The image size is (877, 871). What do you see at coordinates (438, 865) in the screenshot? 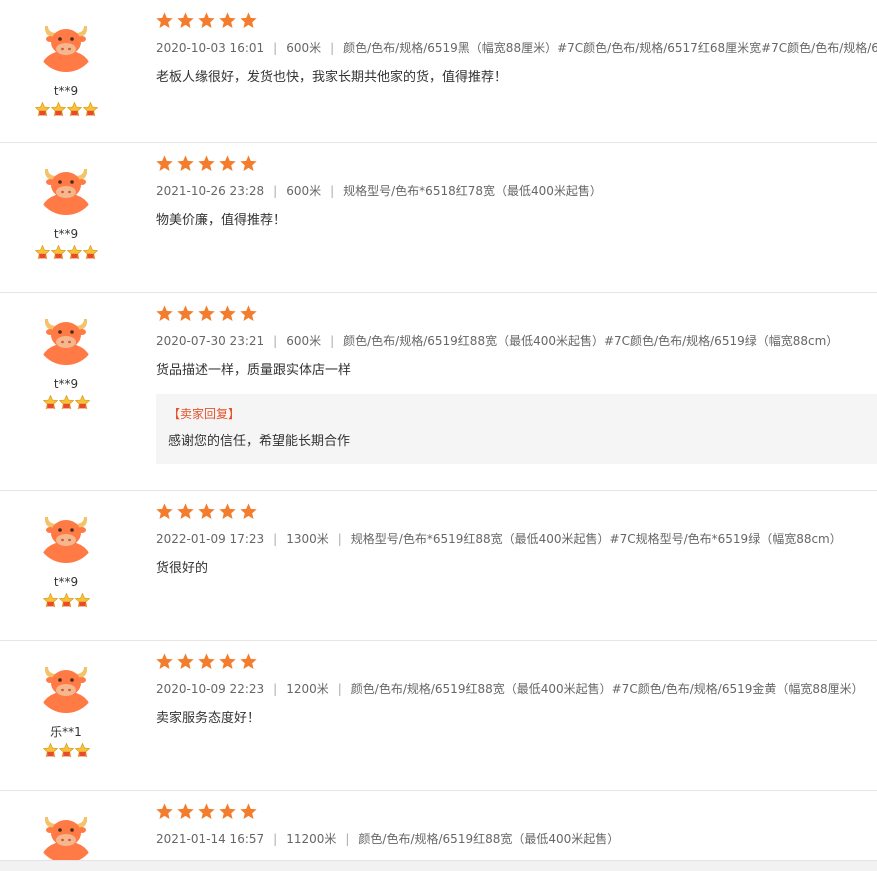
I see `horizontal-scrollbar` at bounding box center [438, 865].